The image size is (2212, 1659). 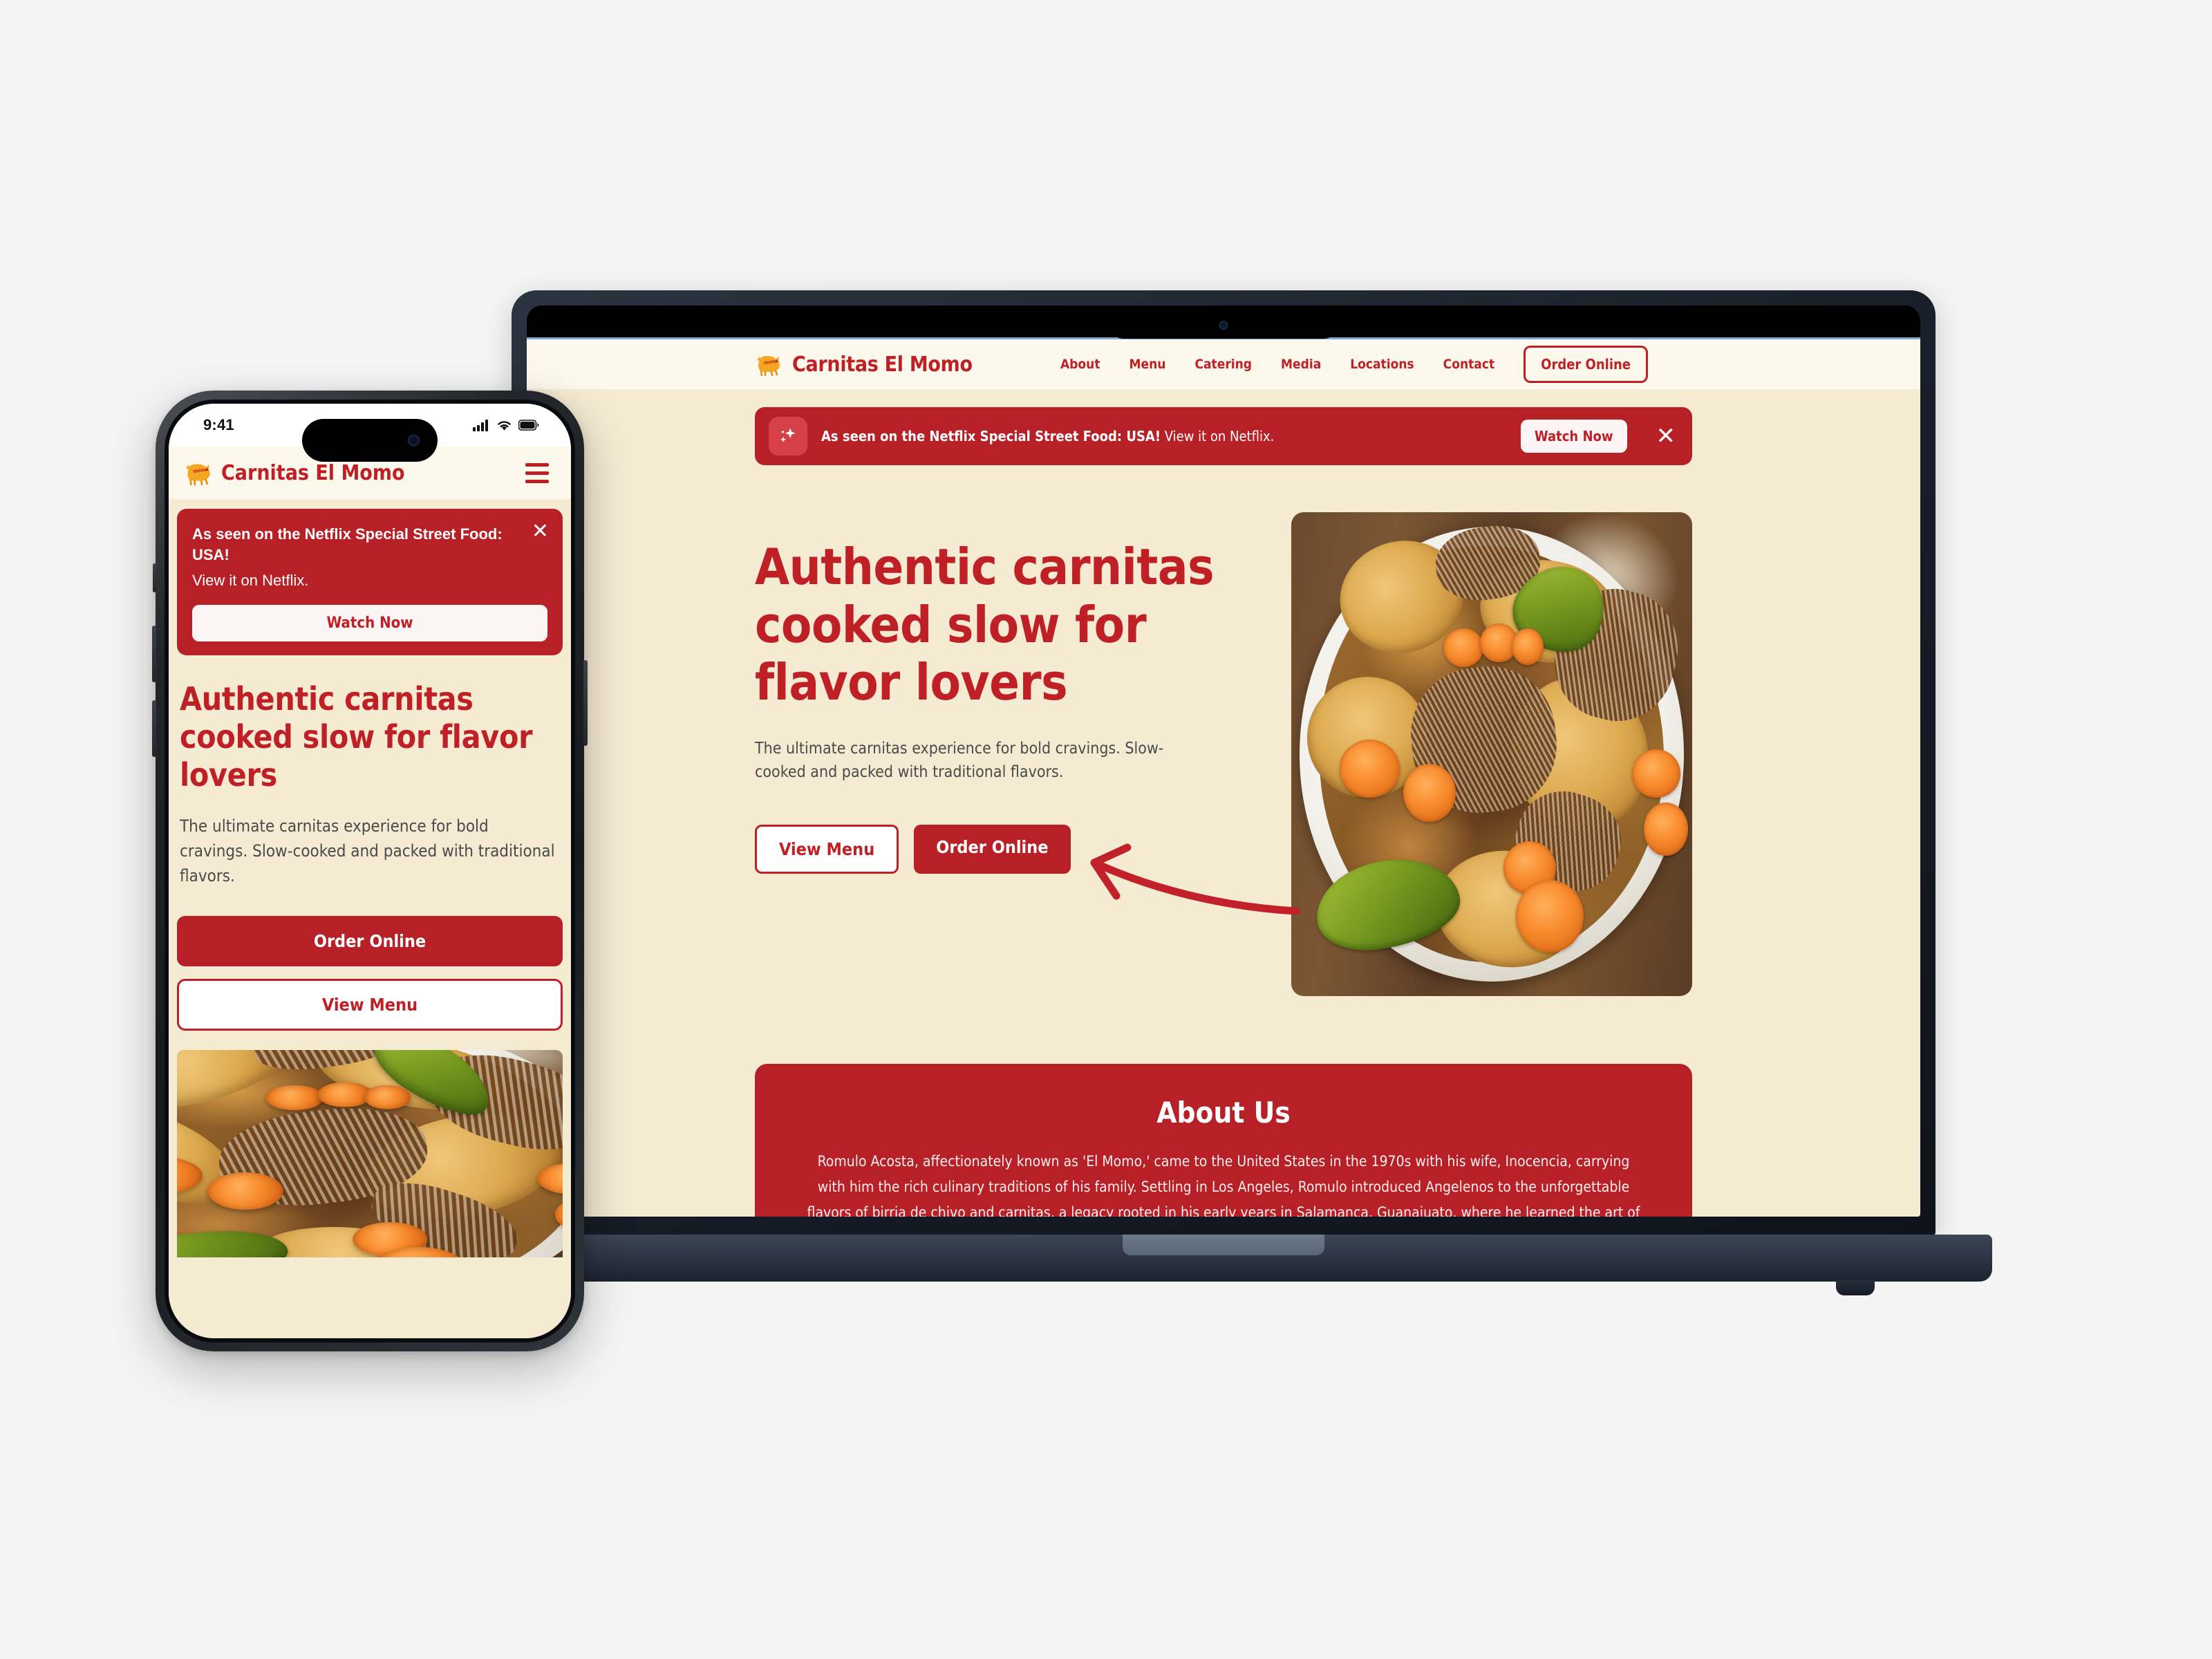 I want to click on phone-power-button, so click(x=585, y=703).